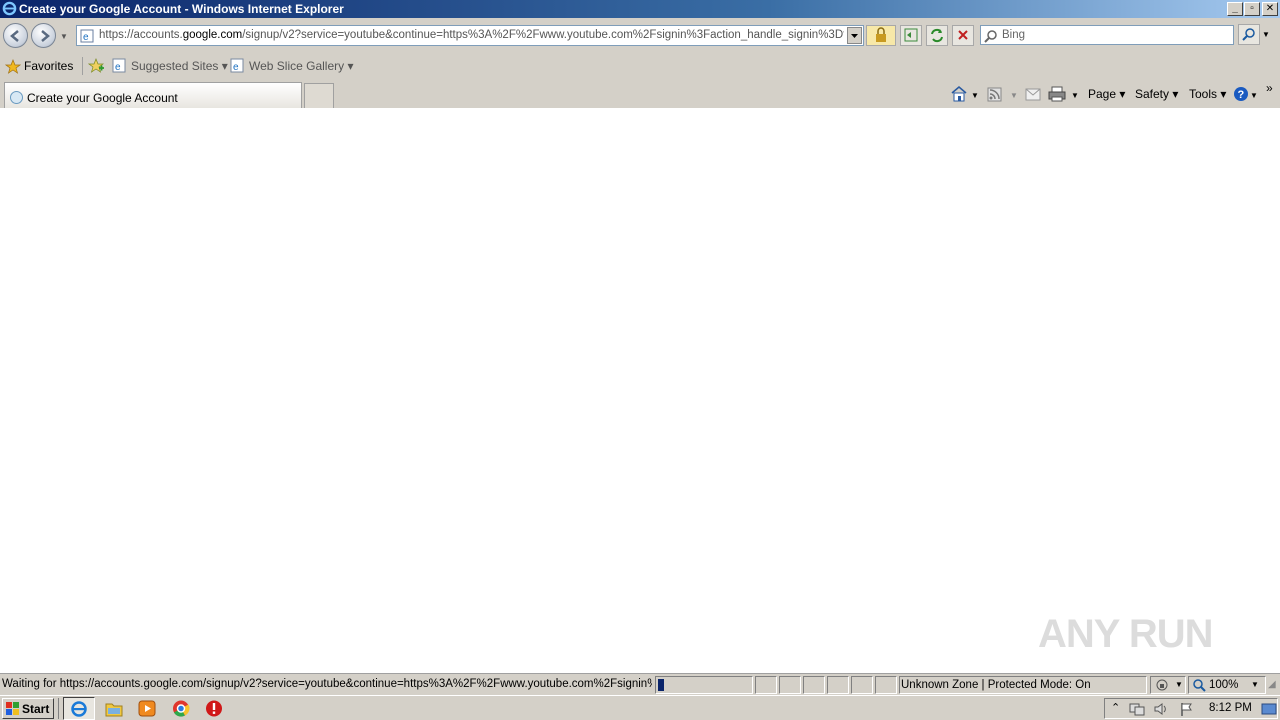 The width and height of the screenshot is (1280, 720). I want to click on forward-arrow-icon, so click(45, 36).